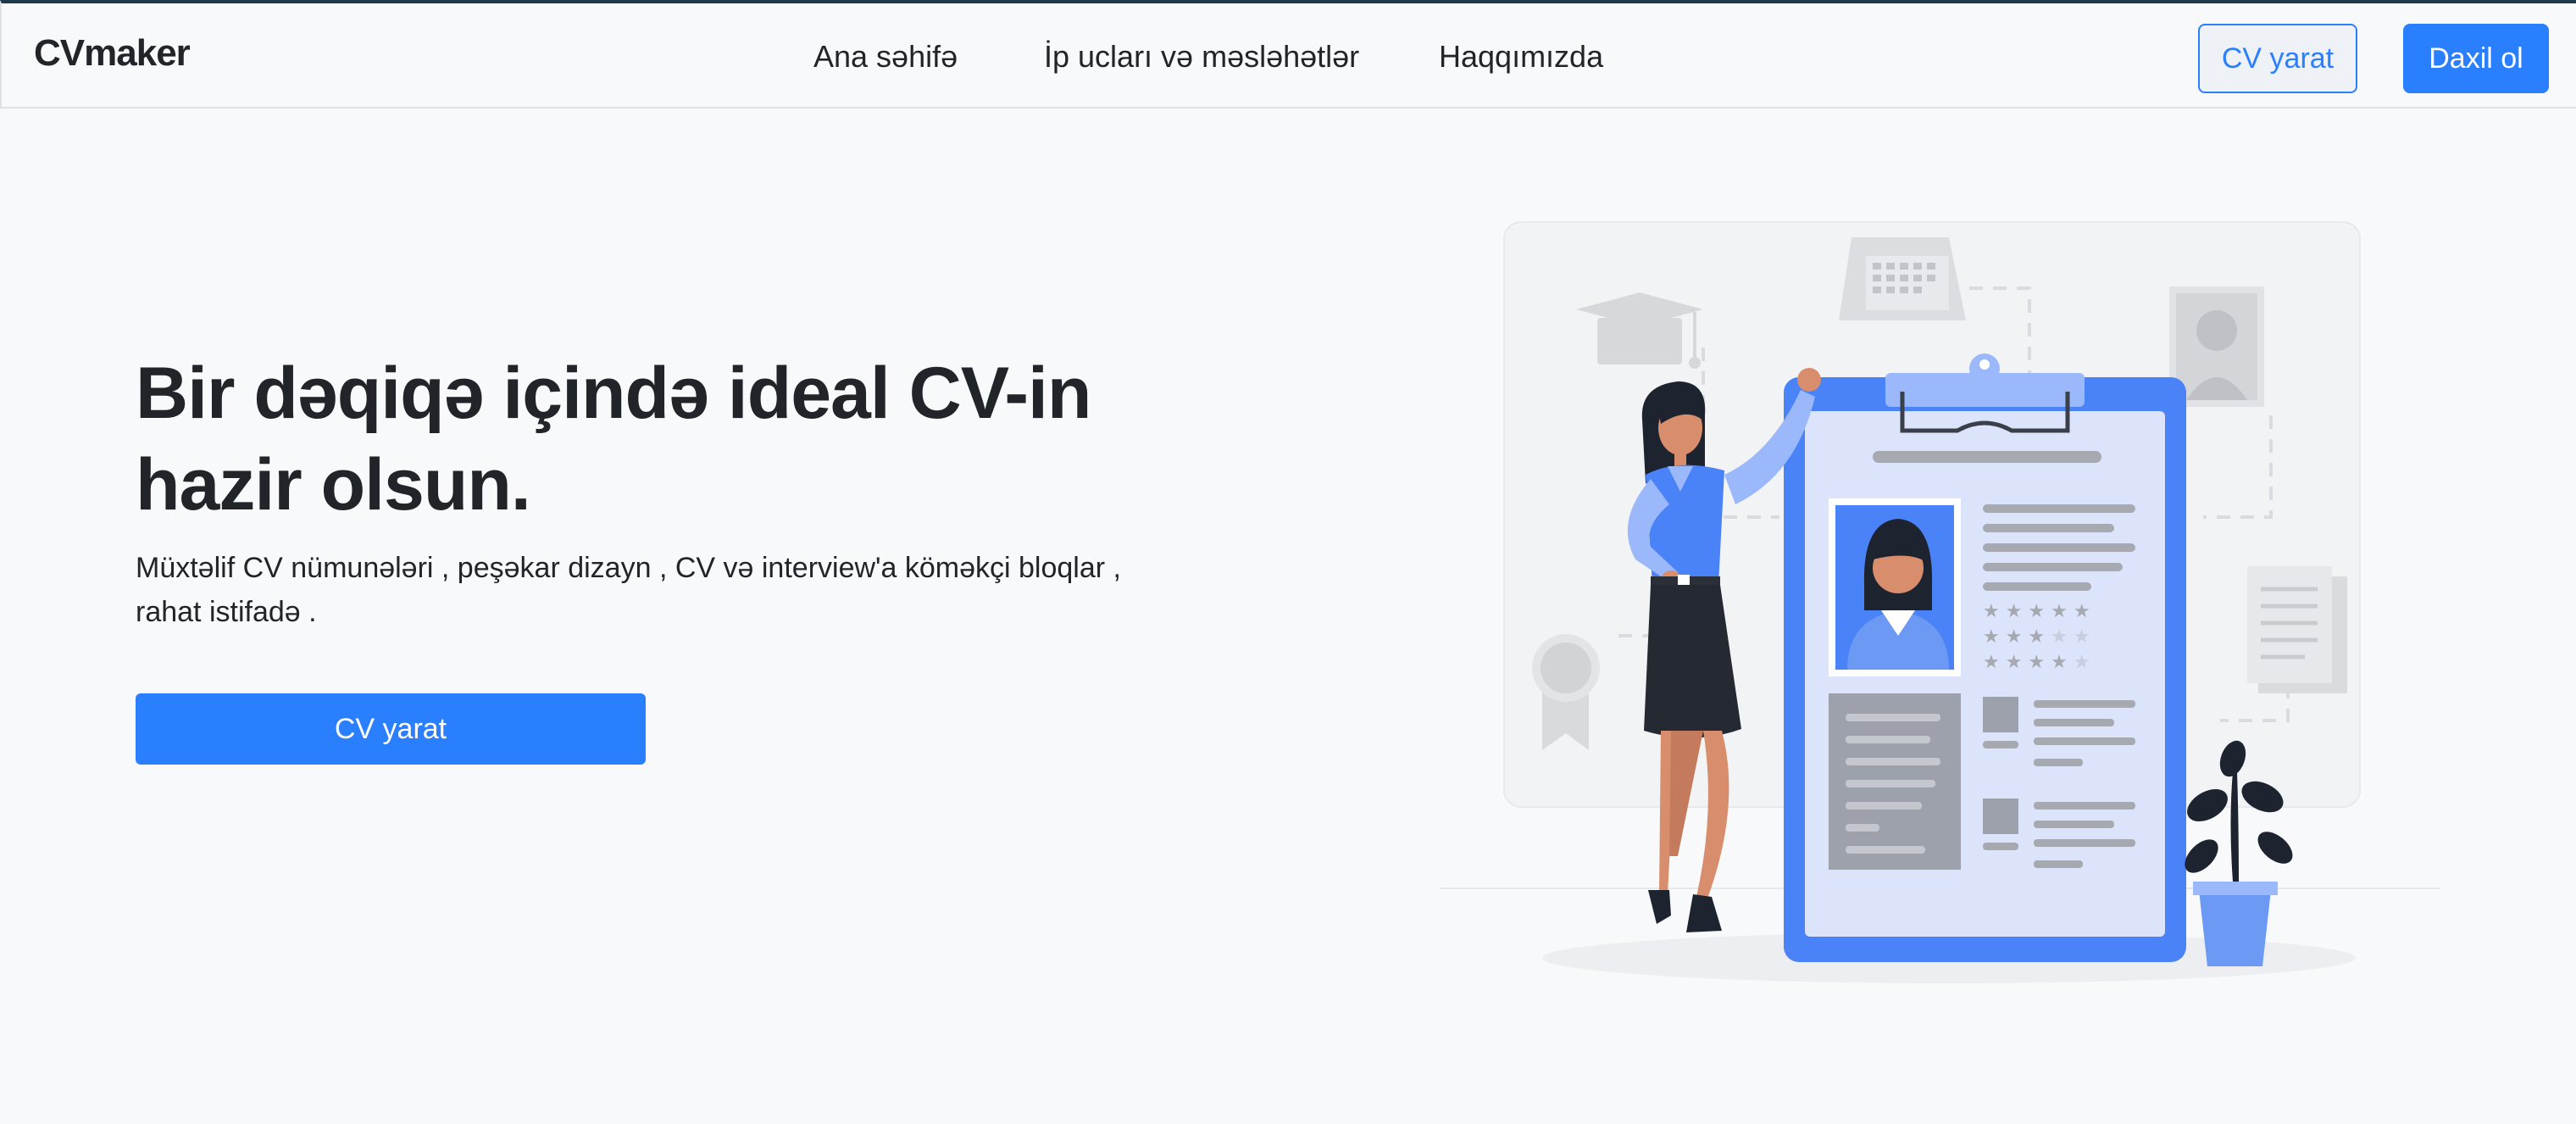 The width and height of the screenshot is (2576, 1124). I want to click on hero-title-line1: Bir dəqiqə içində ideal CV-in, so click(613, 393).